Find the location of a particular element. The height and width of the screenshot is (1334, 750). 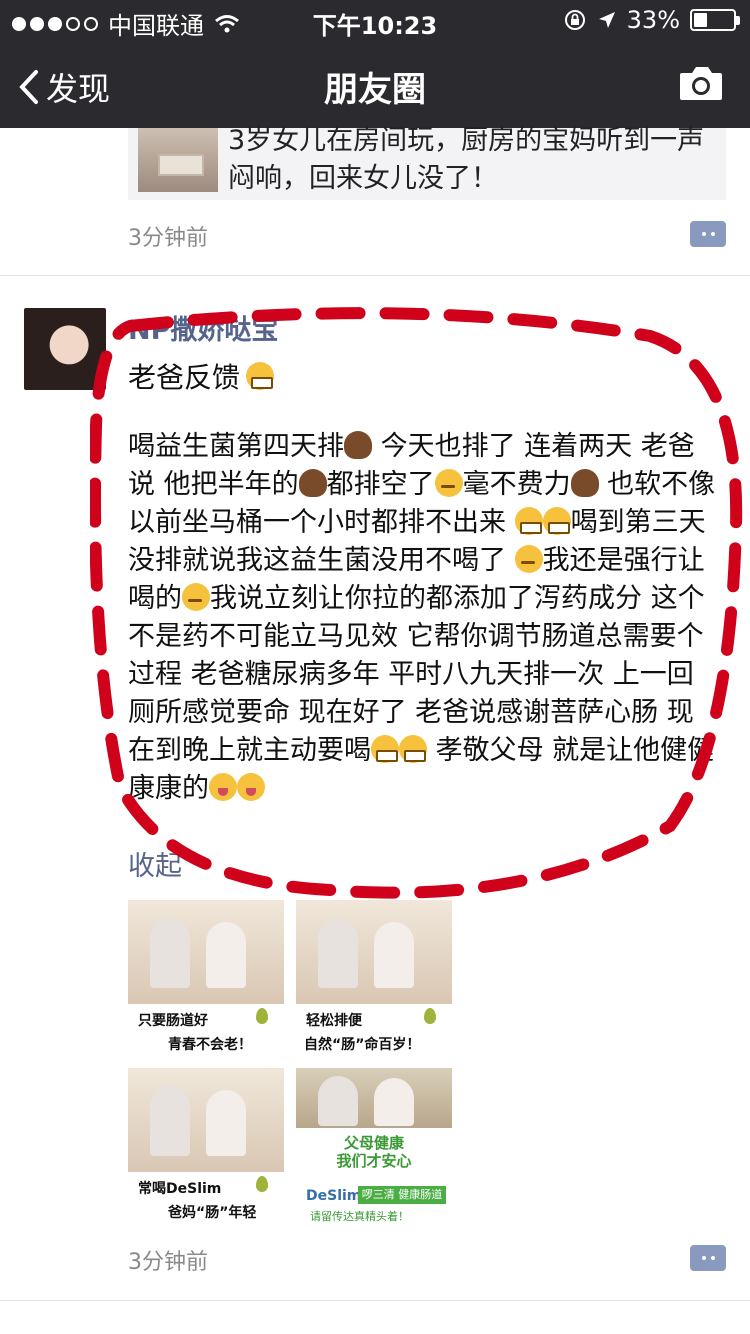

image-caption: 青春不会老！ is located at coordinates (210, 1045).